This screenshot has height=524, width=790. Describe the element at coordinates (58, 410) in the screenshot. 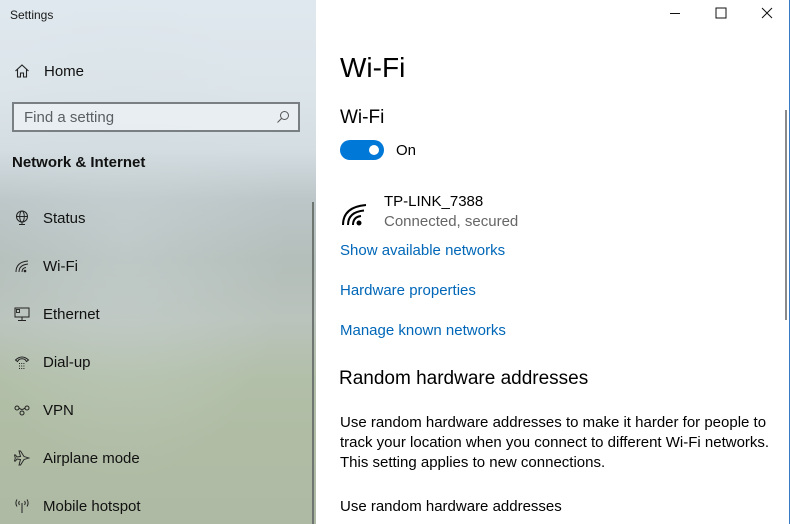

I see `sidebar-item-label: VPN` at that location.